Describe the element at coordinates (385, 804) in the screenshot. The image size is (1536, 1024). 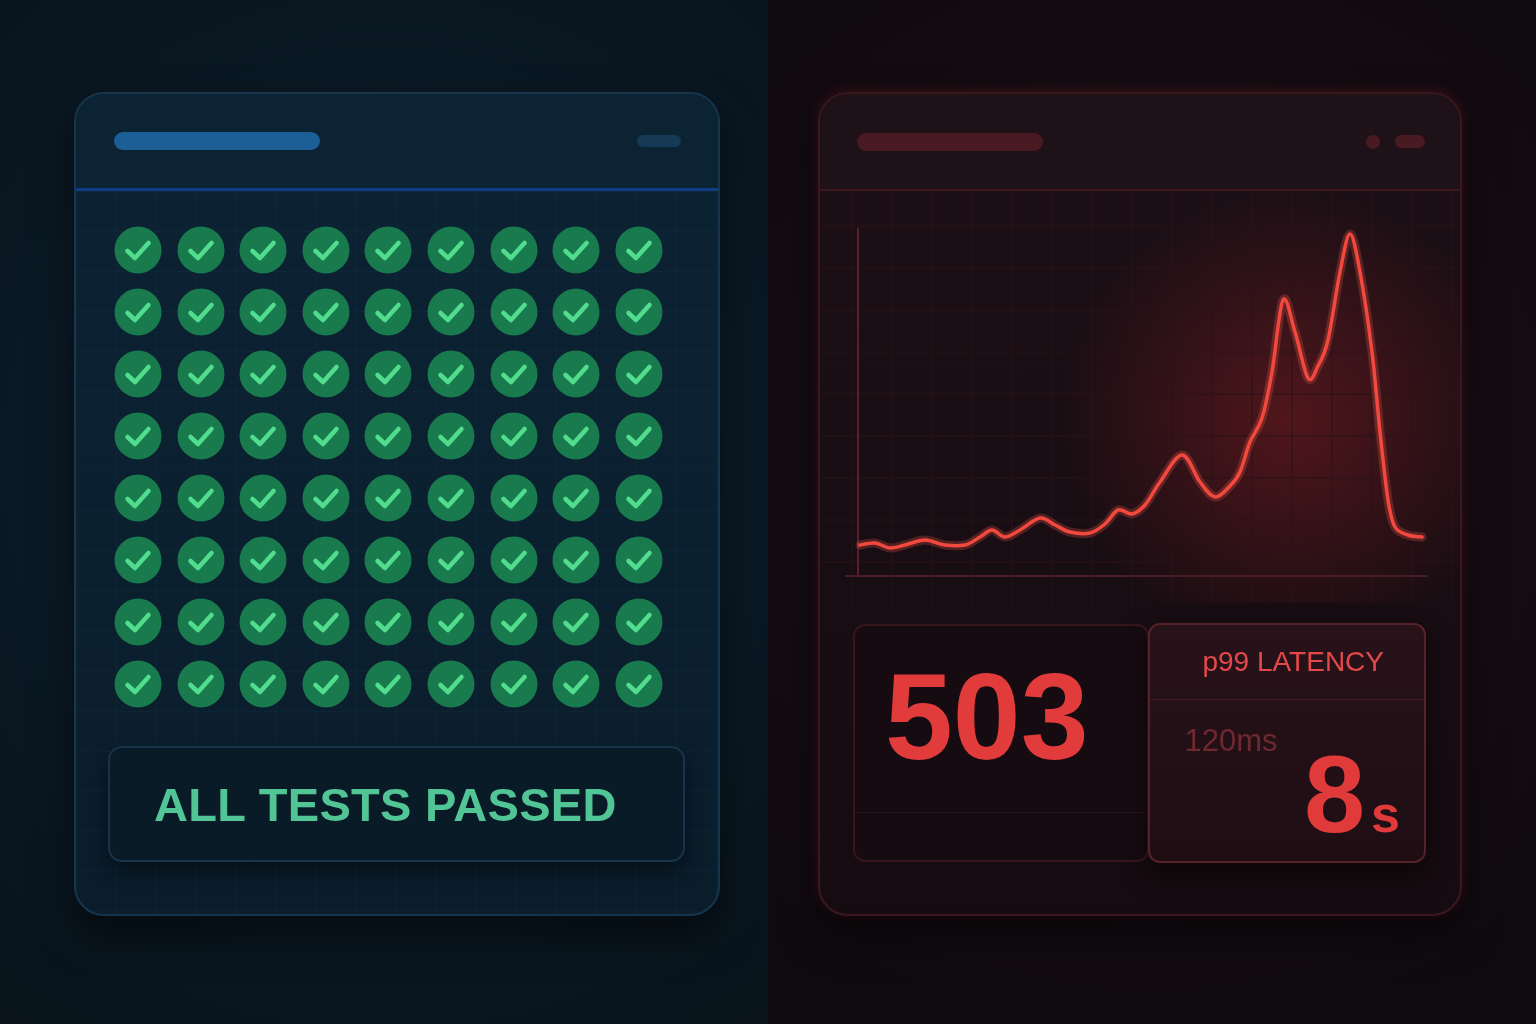
I see `status-text: ALL TESTS PASSED` at that location.